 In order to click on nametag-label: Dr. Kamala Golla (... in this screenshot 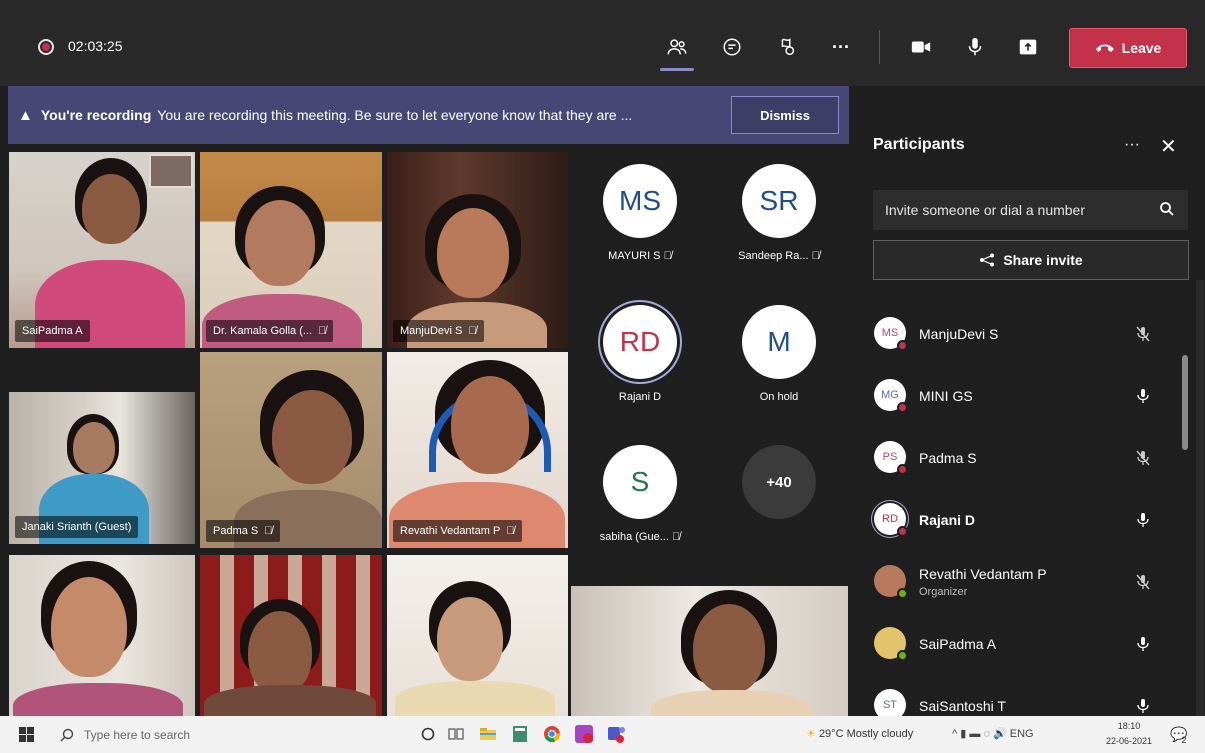, I will do `click(263, 331)`.